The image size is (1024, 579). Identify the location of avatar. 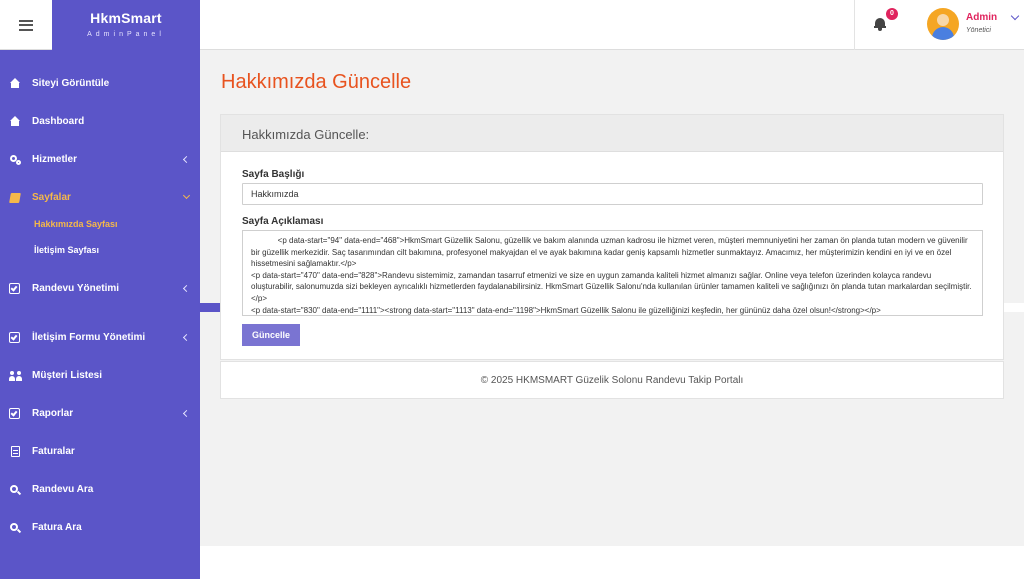
(943, 24).